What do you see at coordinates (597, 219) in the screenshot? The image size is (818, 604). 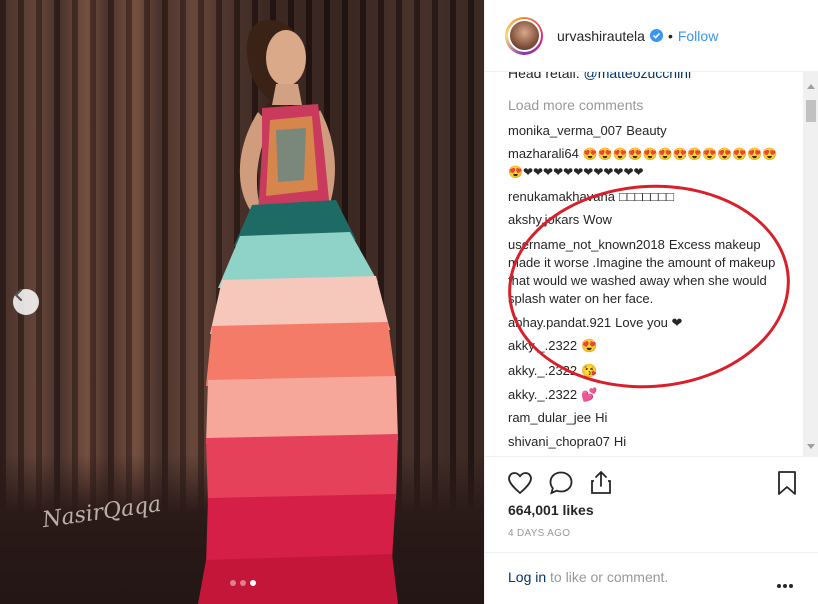 I see `comment-text: Wow` at bounding box center [597, 219].